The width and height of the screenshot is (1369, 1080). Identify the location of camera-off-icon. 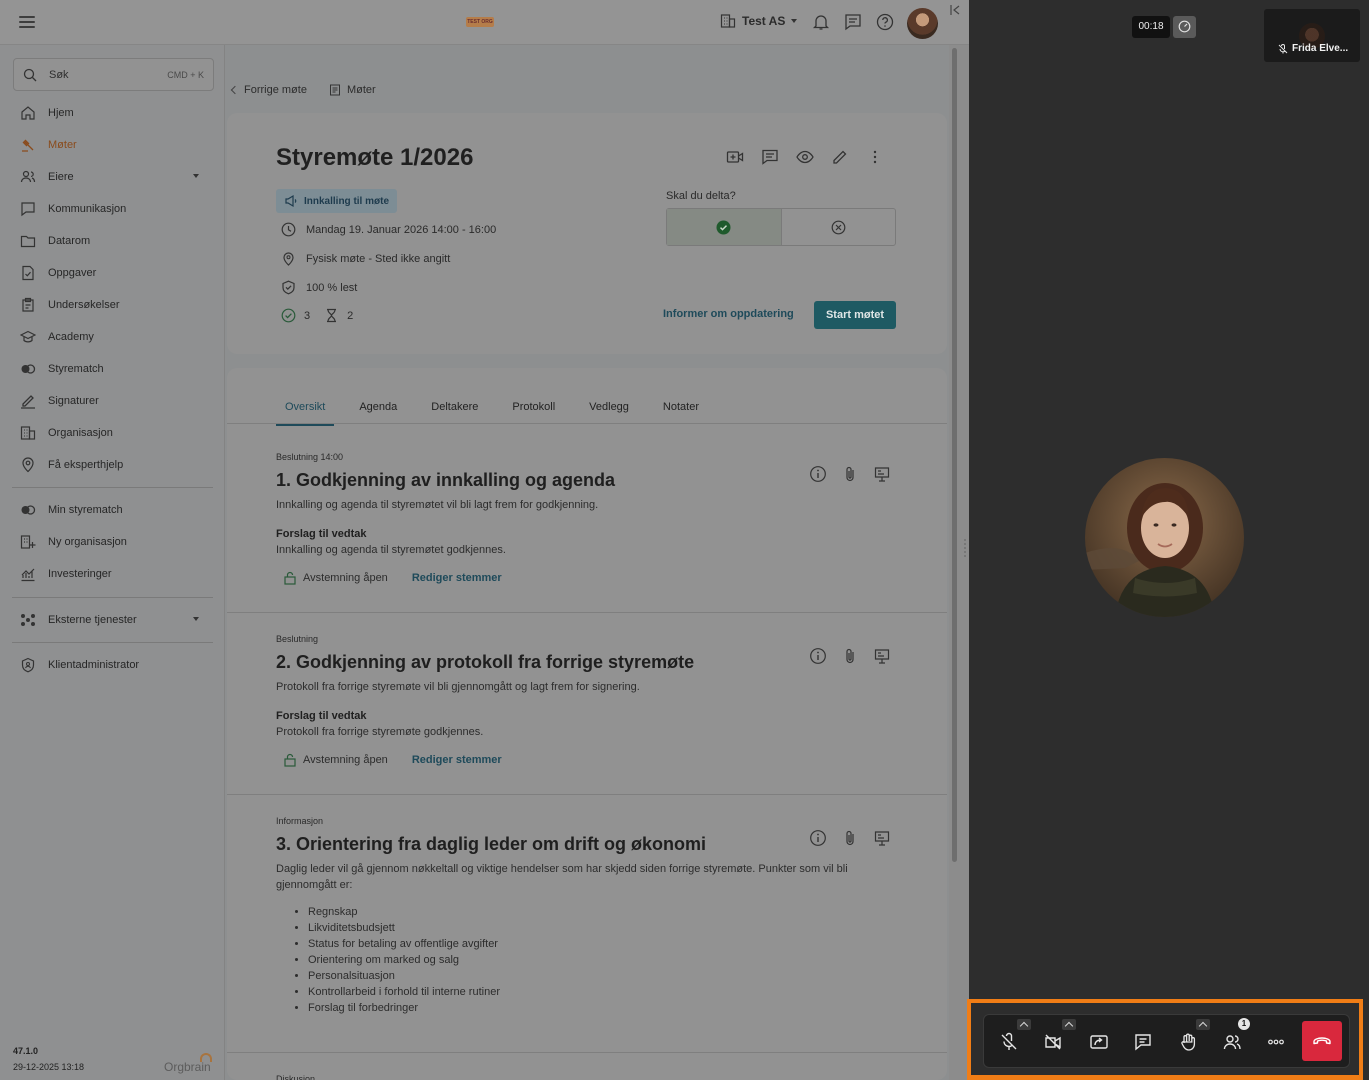
(1053, 1042).